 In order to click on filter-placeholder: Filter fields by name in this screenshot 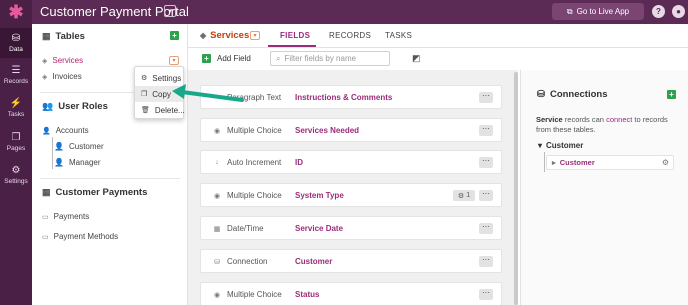, I will do `click(320, 58)`.